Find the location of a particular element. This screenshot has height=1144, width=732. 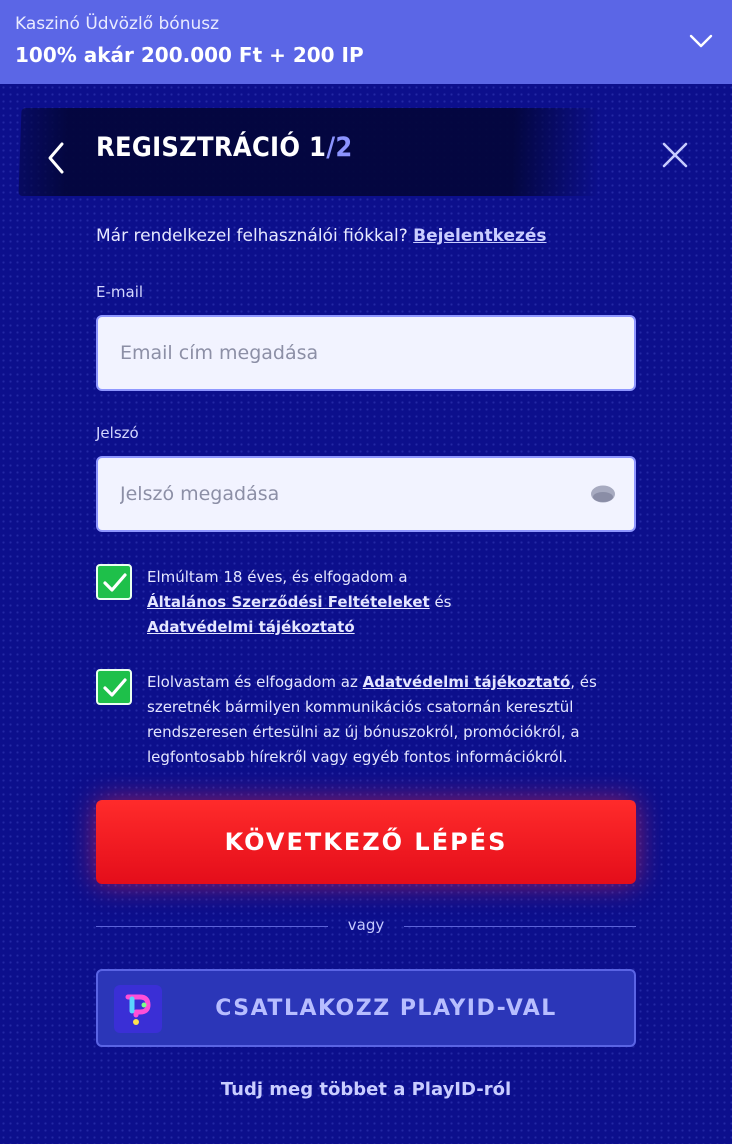

divider-text: vagy is located at coordinates (366, 925).